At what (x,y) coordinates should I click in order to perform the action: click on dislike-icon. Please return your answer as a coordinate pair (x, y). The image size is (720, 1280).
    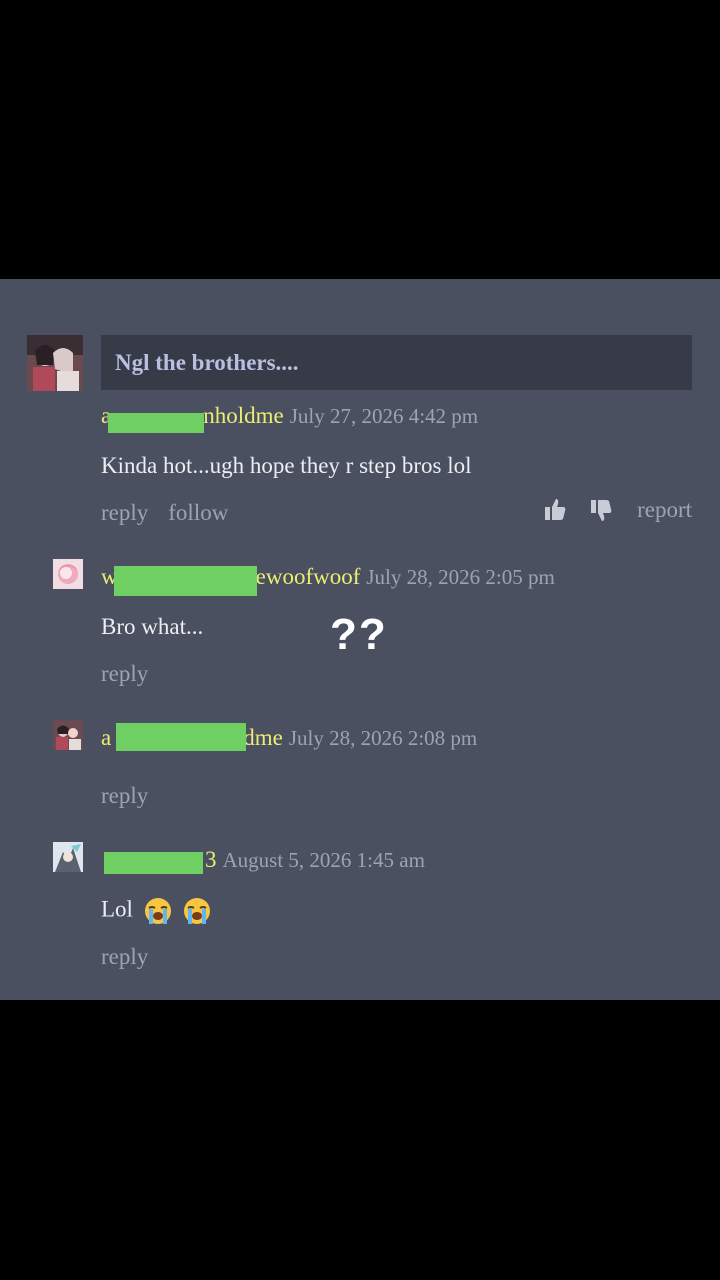
    Looking at the image, I should click on (601, 510).